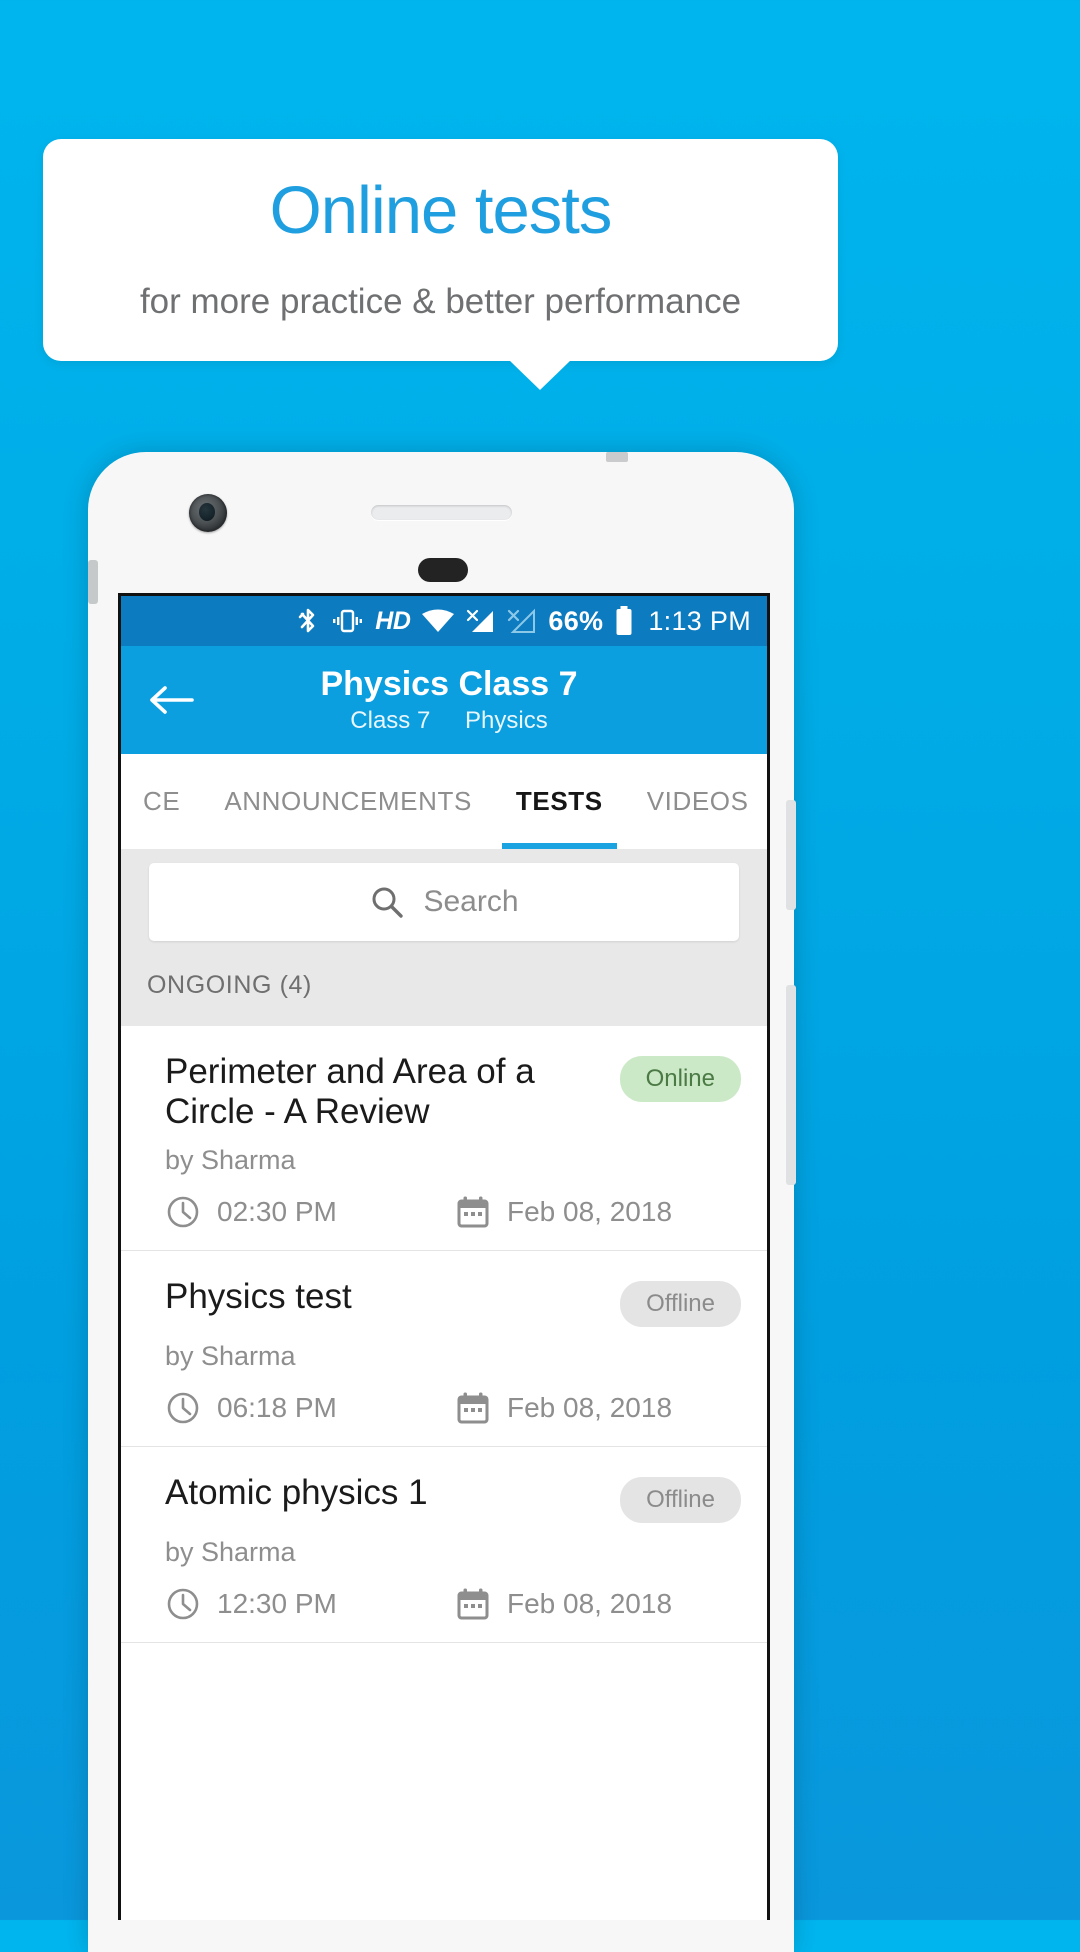 The width and height of the screenshot is (1080, 1952). I want to click on test-title: Physics test, so click(258, 1297).